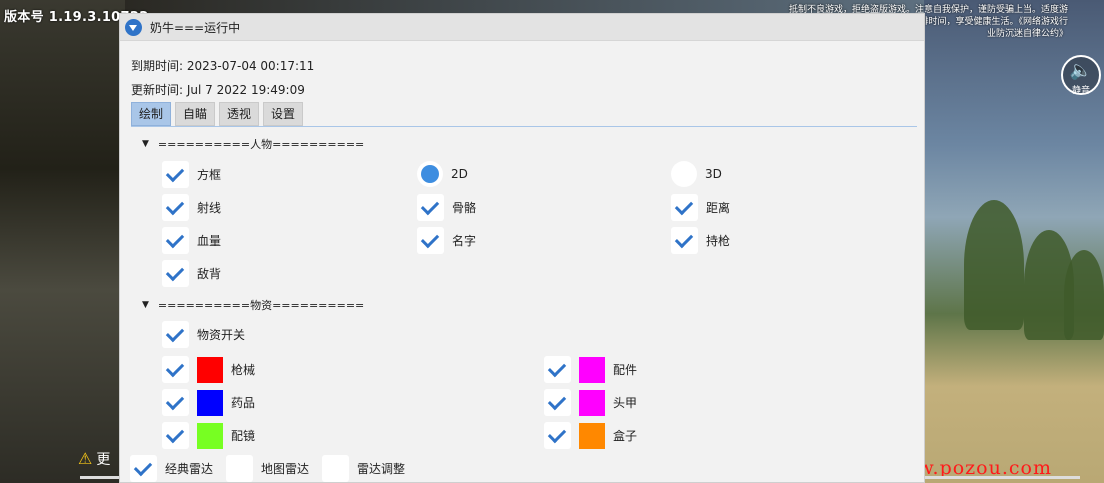 This screenshot has height=483, width=1104. What do you see at coordinates (223, 66) in the screenshot?
I see `expire-time: 到期时间: 2023-07-04 00:17:11` at bounding box center [223, 66].